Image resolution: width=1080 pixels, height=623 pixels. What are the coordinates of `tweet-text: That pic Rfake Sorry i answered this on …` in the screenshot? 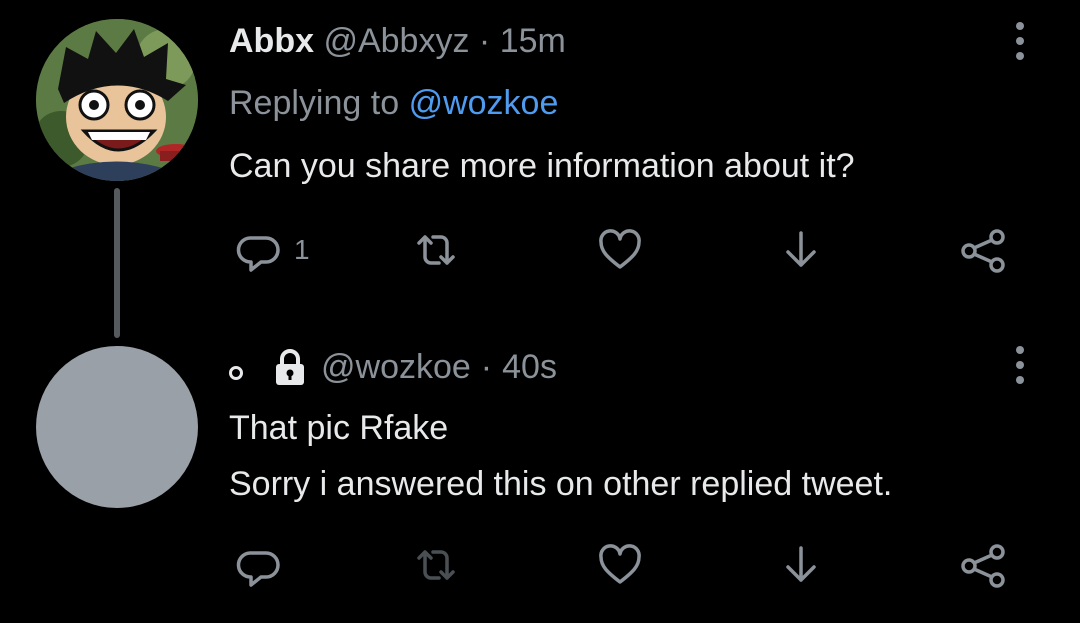 It's located at (560, 456).